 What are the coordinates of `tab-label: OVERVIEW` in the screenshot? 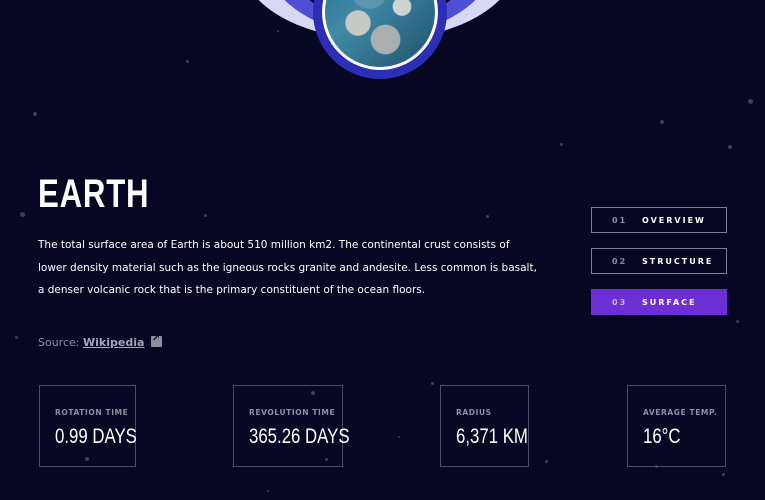 It's located at (674, 220).